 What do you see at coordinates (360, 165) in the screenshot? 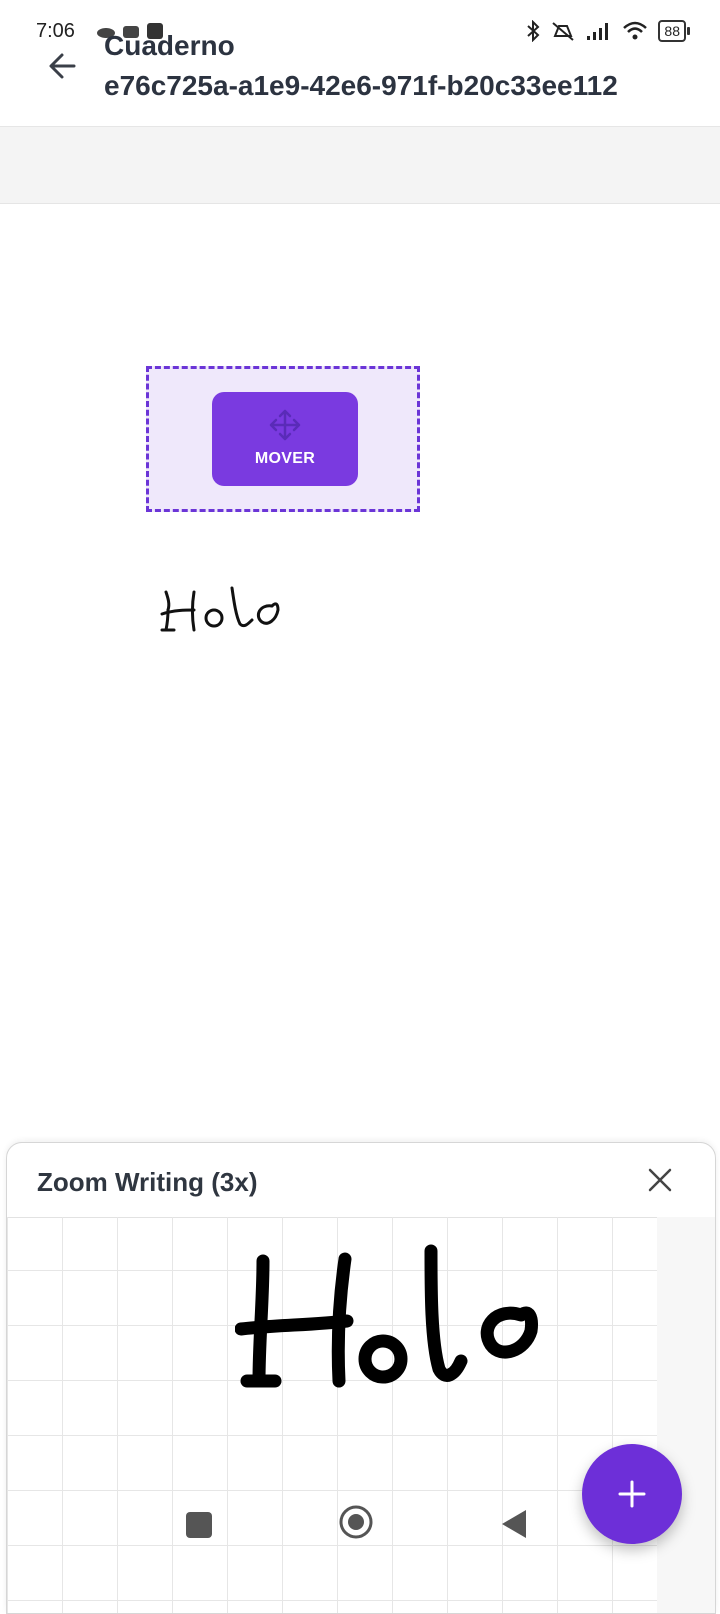
I see `toolbar` at bounding box center [360, 165].